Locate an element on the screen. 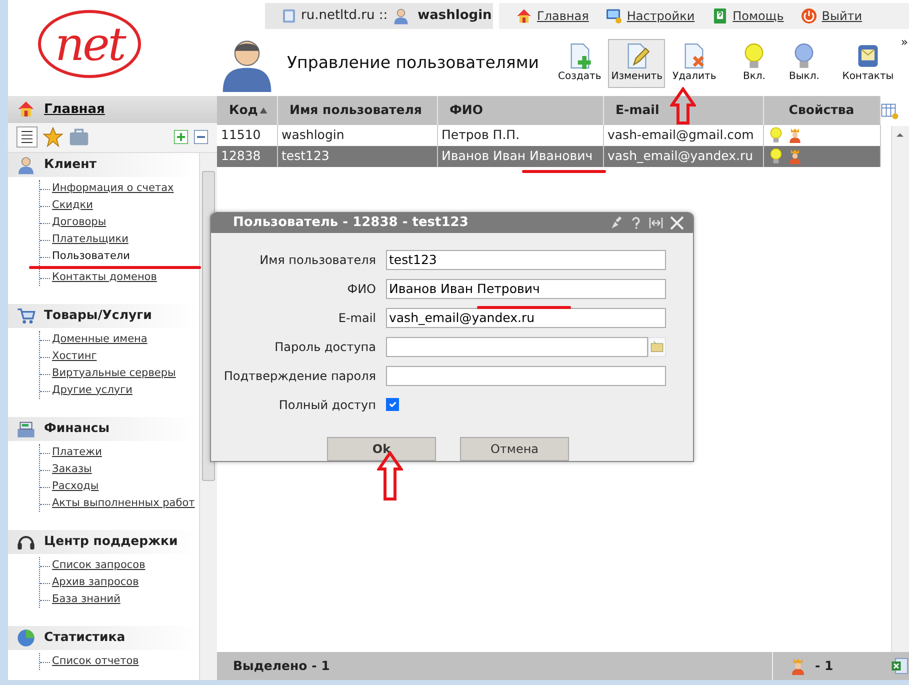 The height and width of the screenshot is (685, 909). sidebar-link: Список запросов is located at coordinates (119, 565).